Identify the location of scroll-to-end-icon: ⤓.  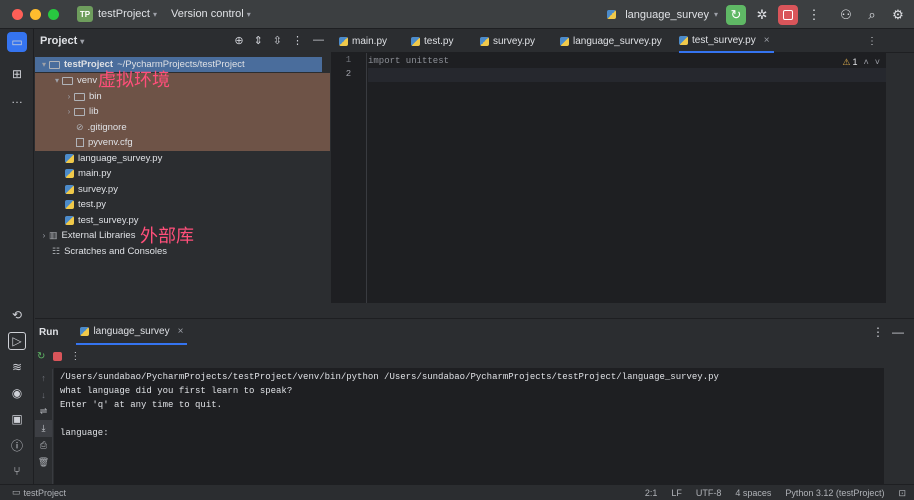
(43, 428).